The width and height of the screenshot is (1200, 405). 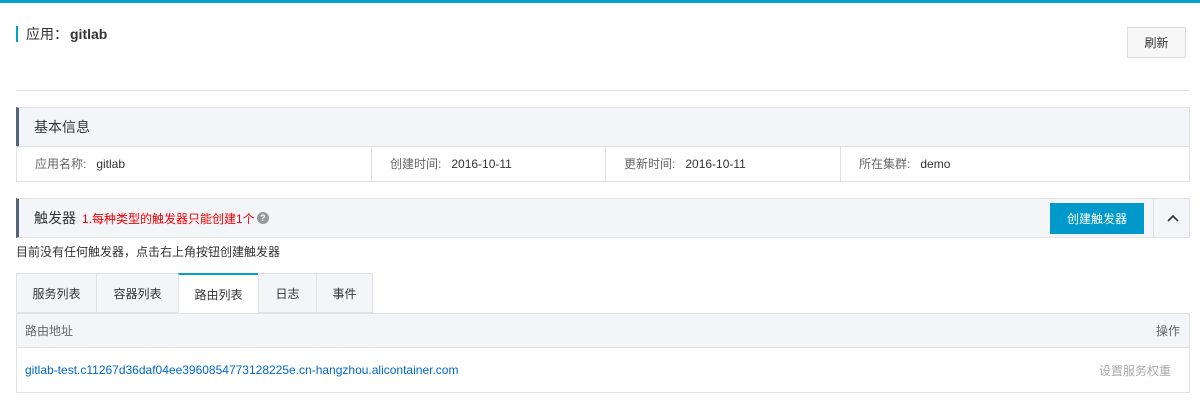 I want to click on column-header-address: 路由地址, so click(x=49, y=331).